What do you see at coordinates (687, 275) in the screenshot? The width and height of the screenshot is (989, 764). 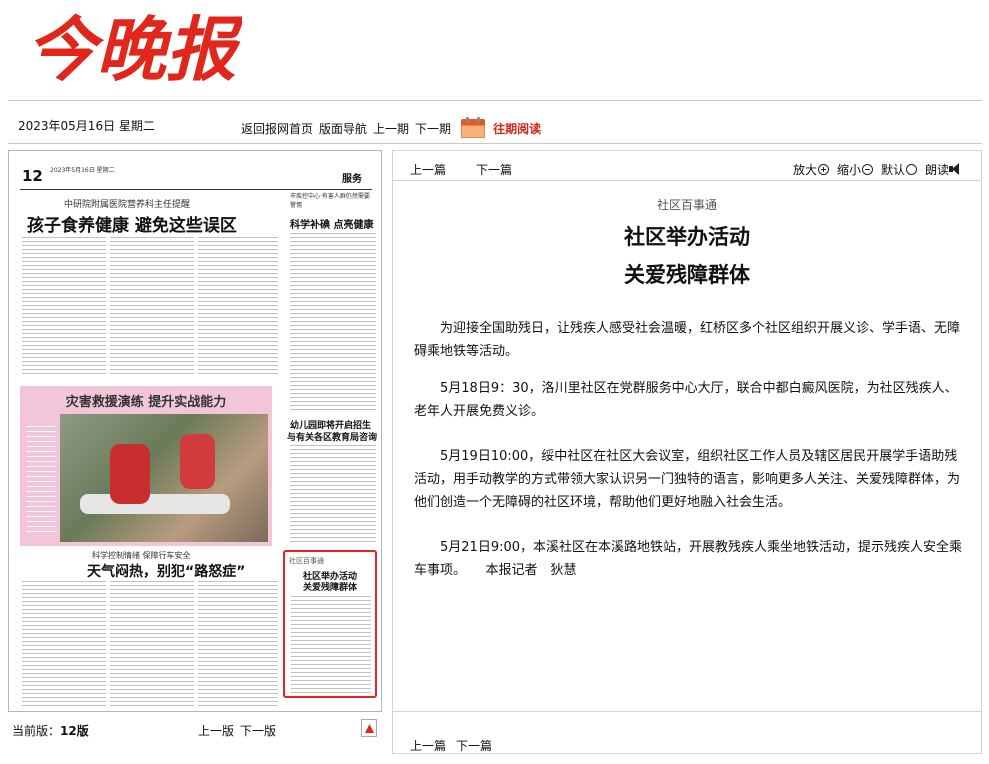 I see `article-title-line2: 关爱残障群体` at bounding box center [687, 275].